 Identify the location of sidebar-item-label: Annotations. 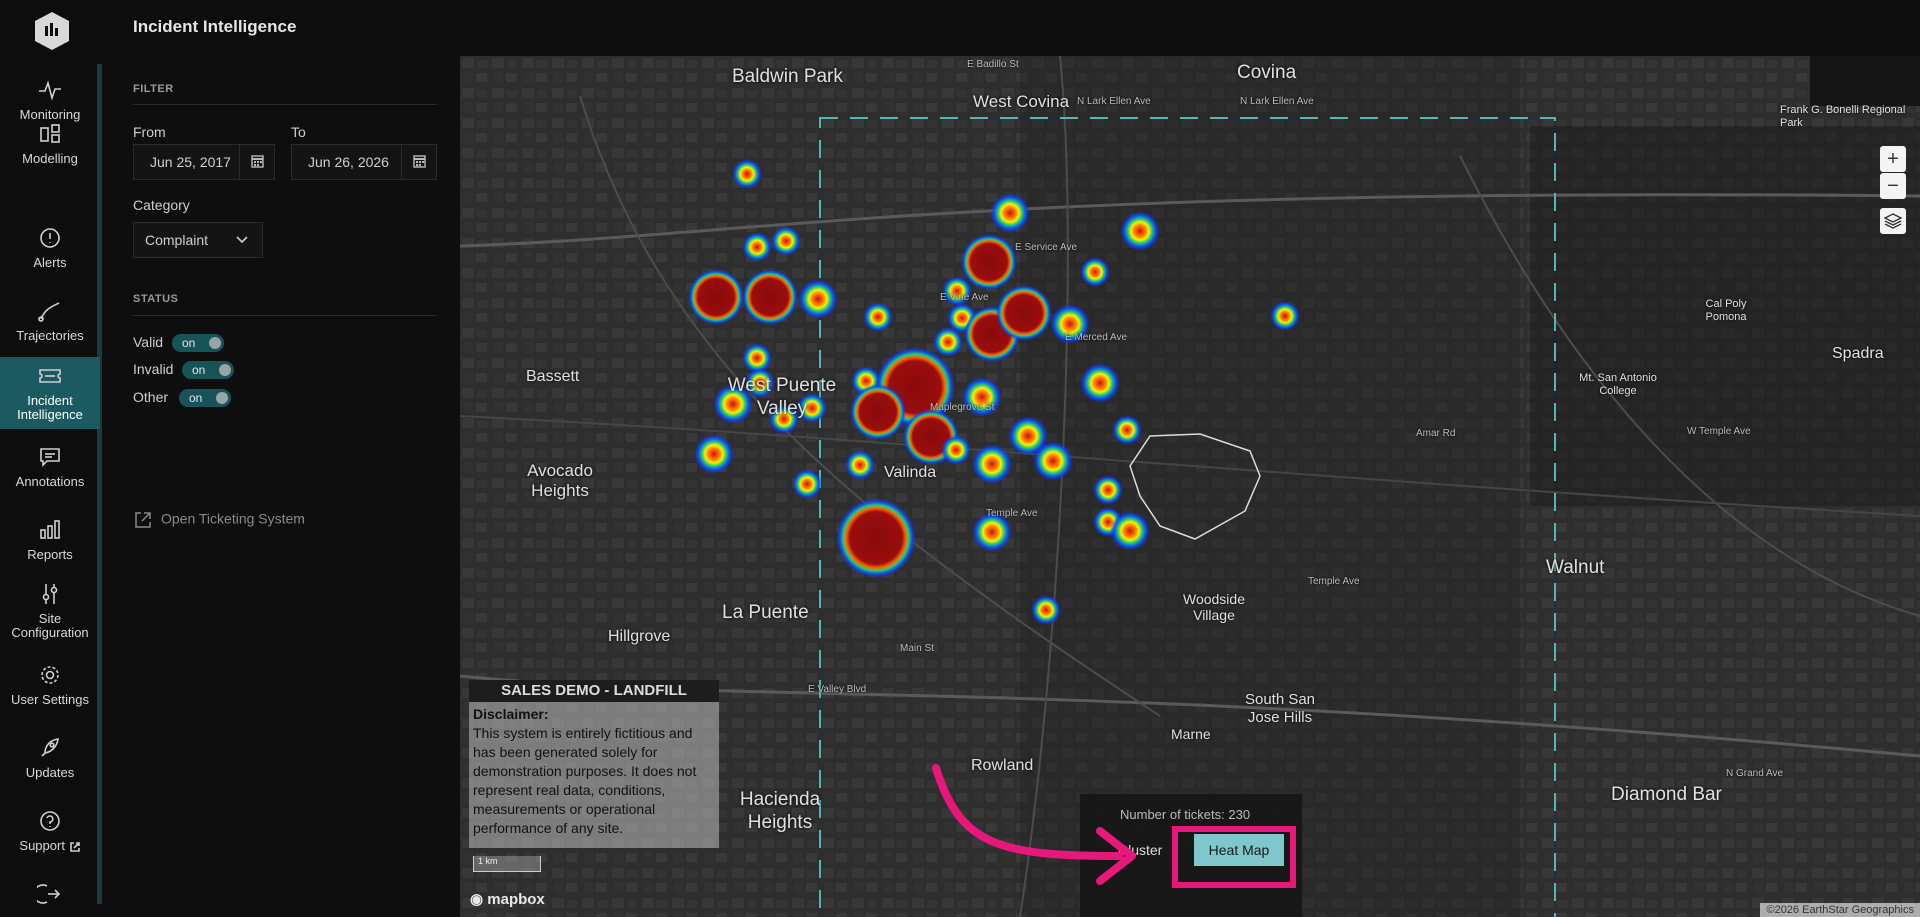
(50, 481).